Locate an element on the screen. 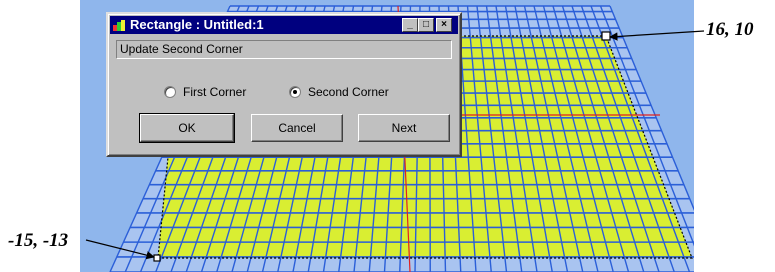  radio-label-second: Second Corner is located at coordinates (348, 92).